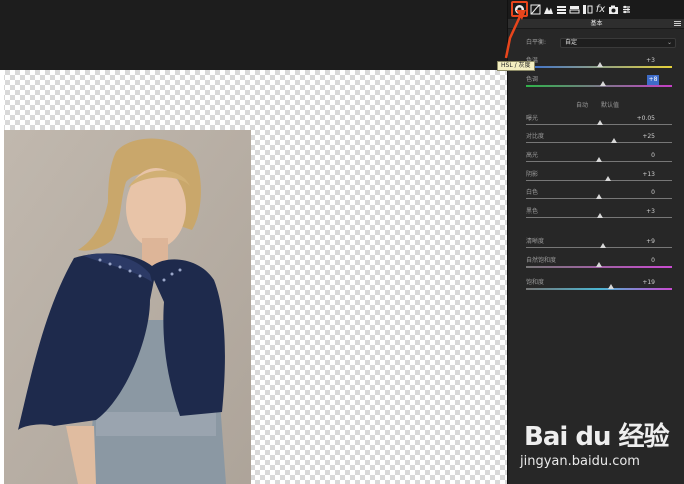 The width and height of the screenshot is (684, 484). Describe the element at coordinates (587, 9) in the screenshot. I see `lens-corrections-icon` at that location.